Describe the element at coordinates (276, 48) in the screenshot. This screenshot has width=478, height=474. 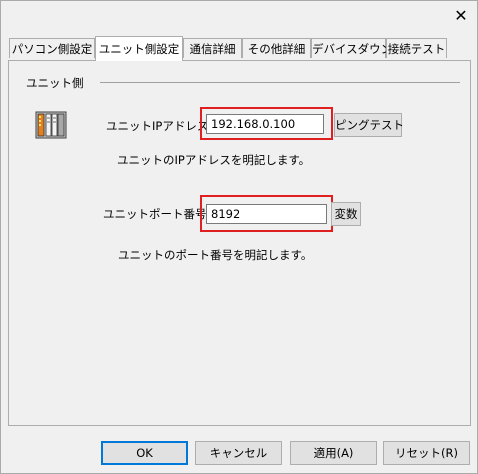
I see `tab-other-details: その他詳細` at that location.